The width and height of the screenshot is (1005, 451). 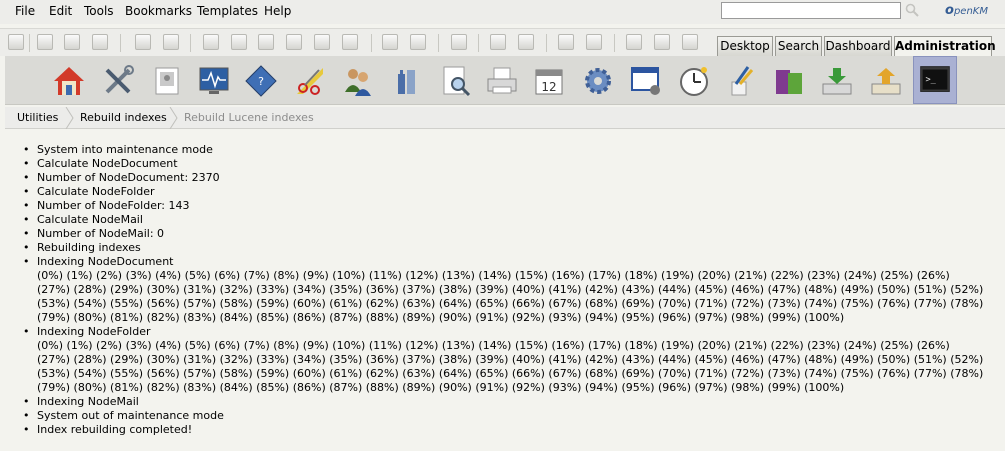 I want to click on tb-scanner-icon, so click(x=634, y=42).